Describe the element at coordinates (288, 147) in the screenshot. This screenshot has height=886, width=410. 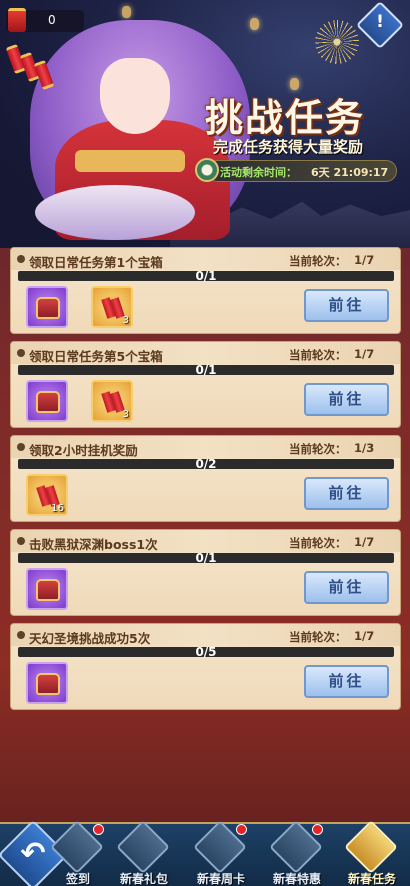
I see `page-subtitle: 完成任务获得大量奖励` at that location.